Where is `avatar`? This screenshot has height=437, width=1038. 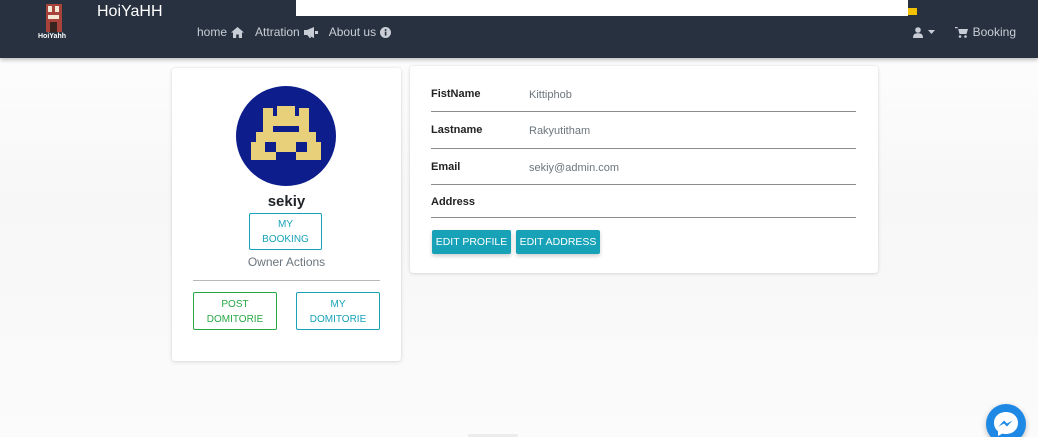
avatar is located at coordinates (286, 136).